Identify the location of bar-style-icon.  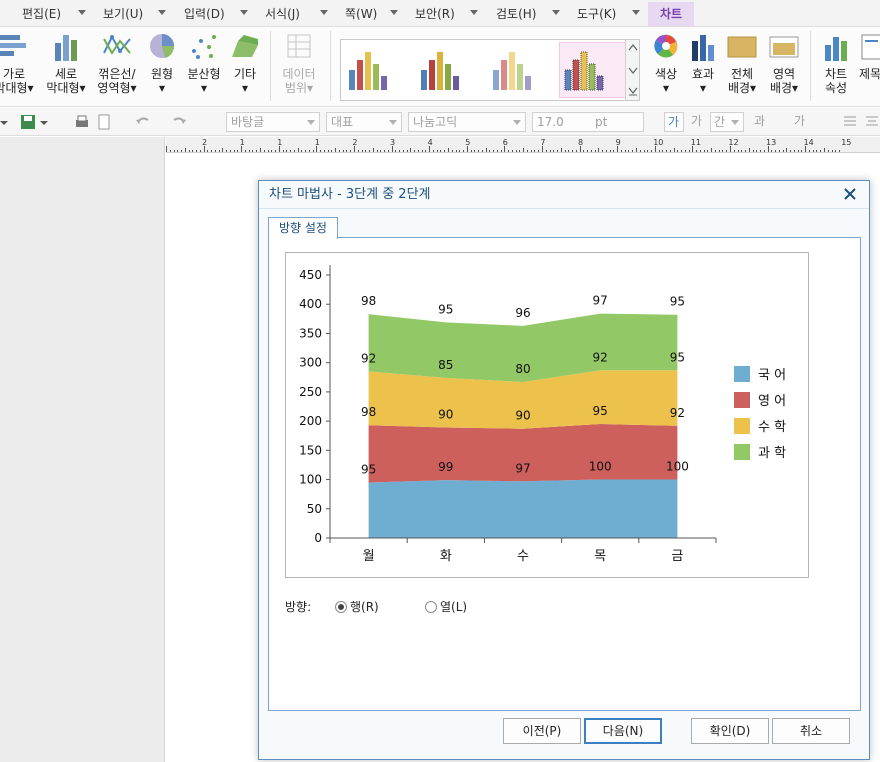
(368, 71).